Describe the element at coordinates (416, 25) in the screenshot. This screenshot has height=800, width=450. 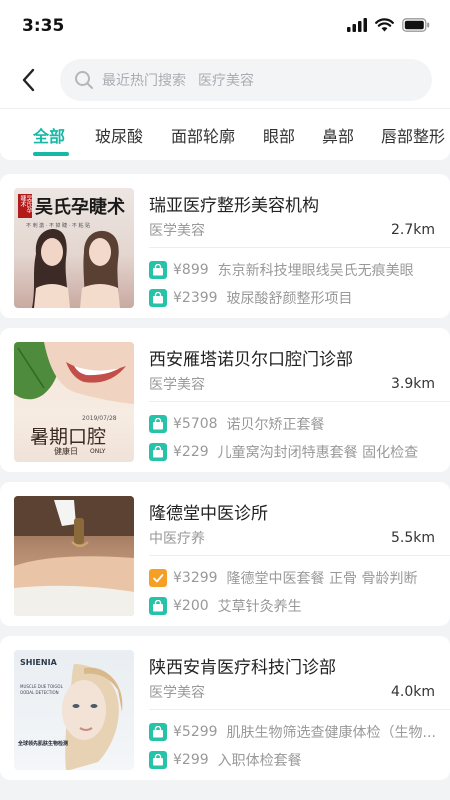
I see `battery-icon` at that location.